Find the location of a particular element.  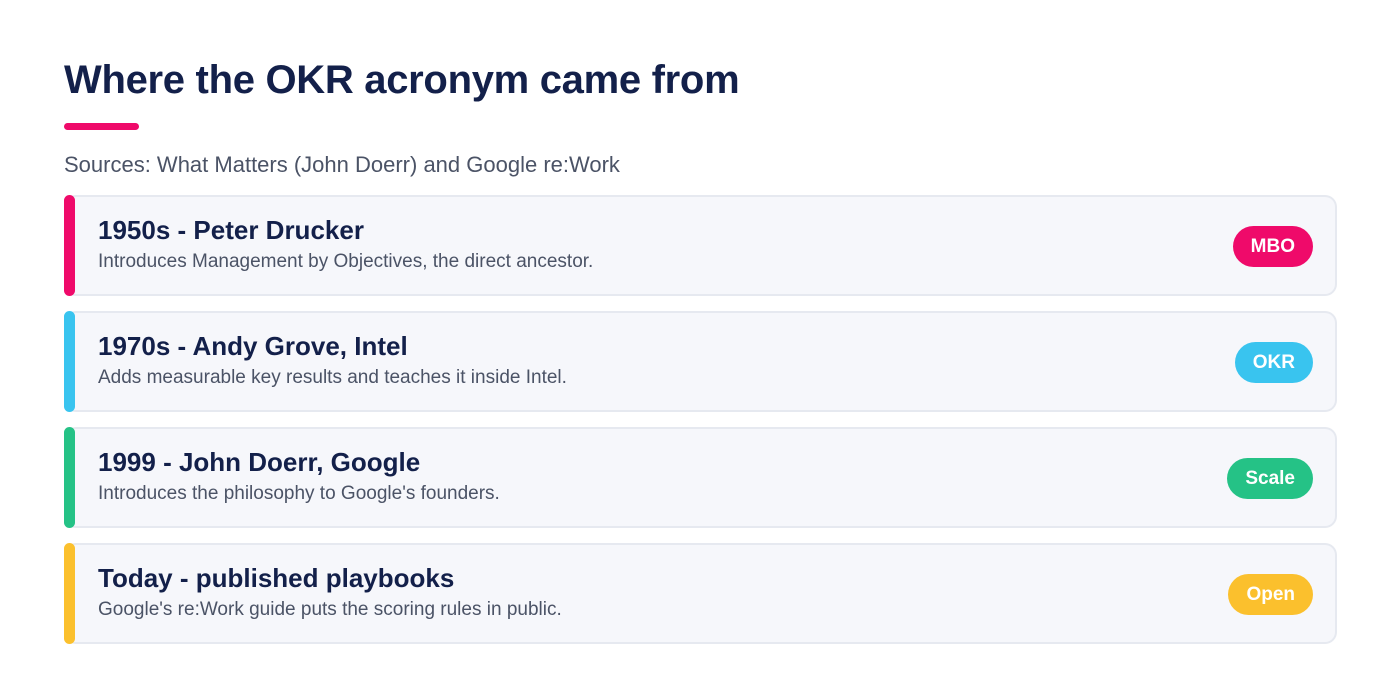

timeline-item-heading: 1970s - Andy Grove, Intel is located at coordinates (253, 346).